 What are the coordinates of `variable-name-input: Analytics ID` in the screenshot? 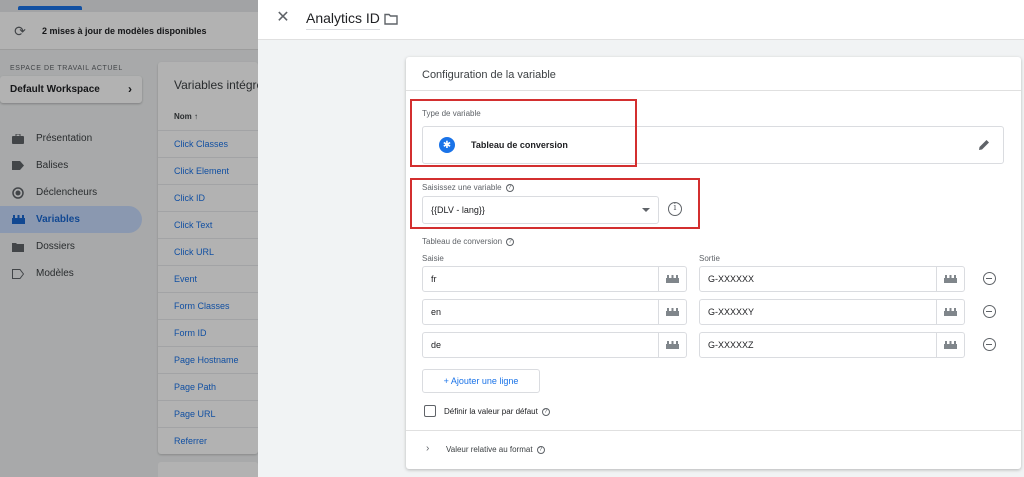 It's located at (343, 20).